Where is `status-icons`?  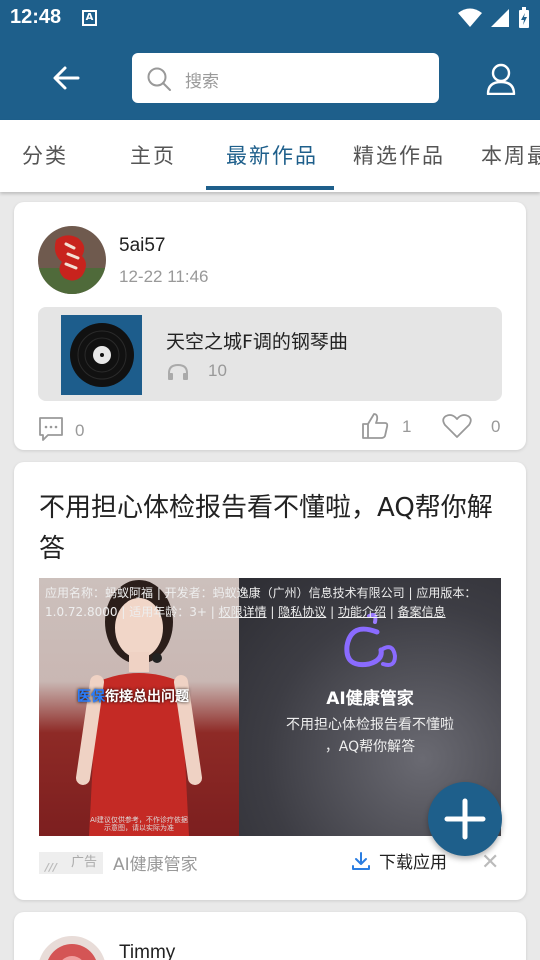
status-icons is located at coordinates (494, 18).